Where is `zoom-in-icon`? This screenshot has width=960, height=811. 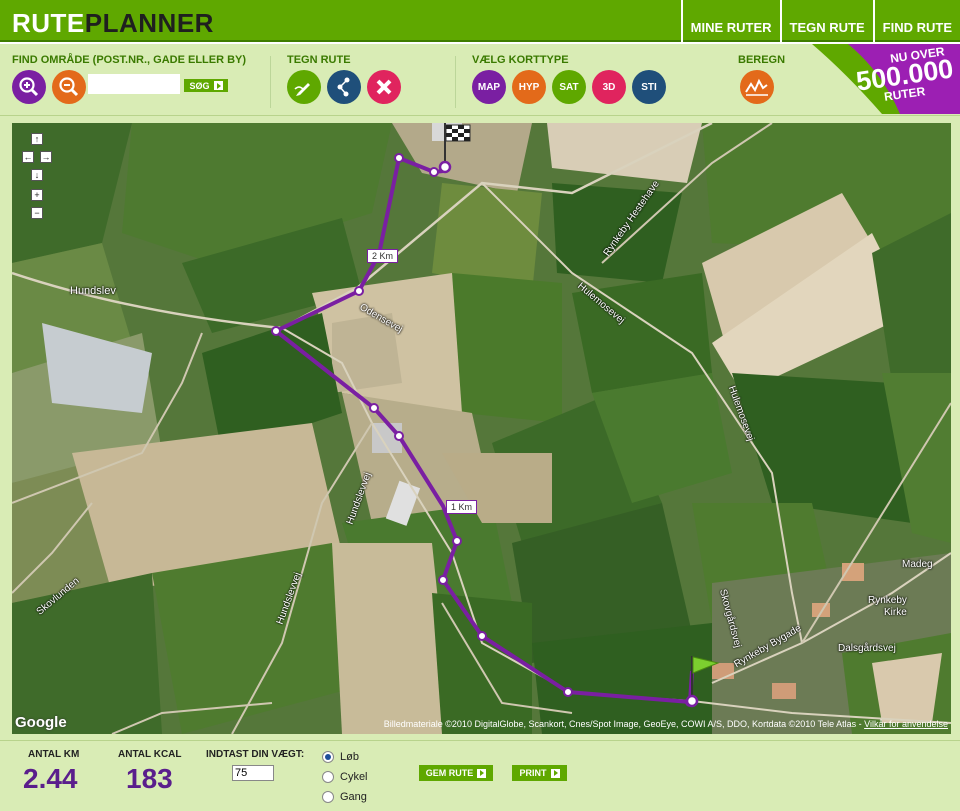
zoom-in-icon is located at coordinates (29, 87).